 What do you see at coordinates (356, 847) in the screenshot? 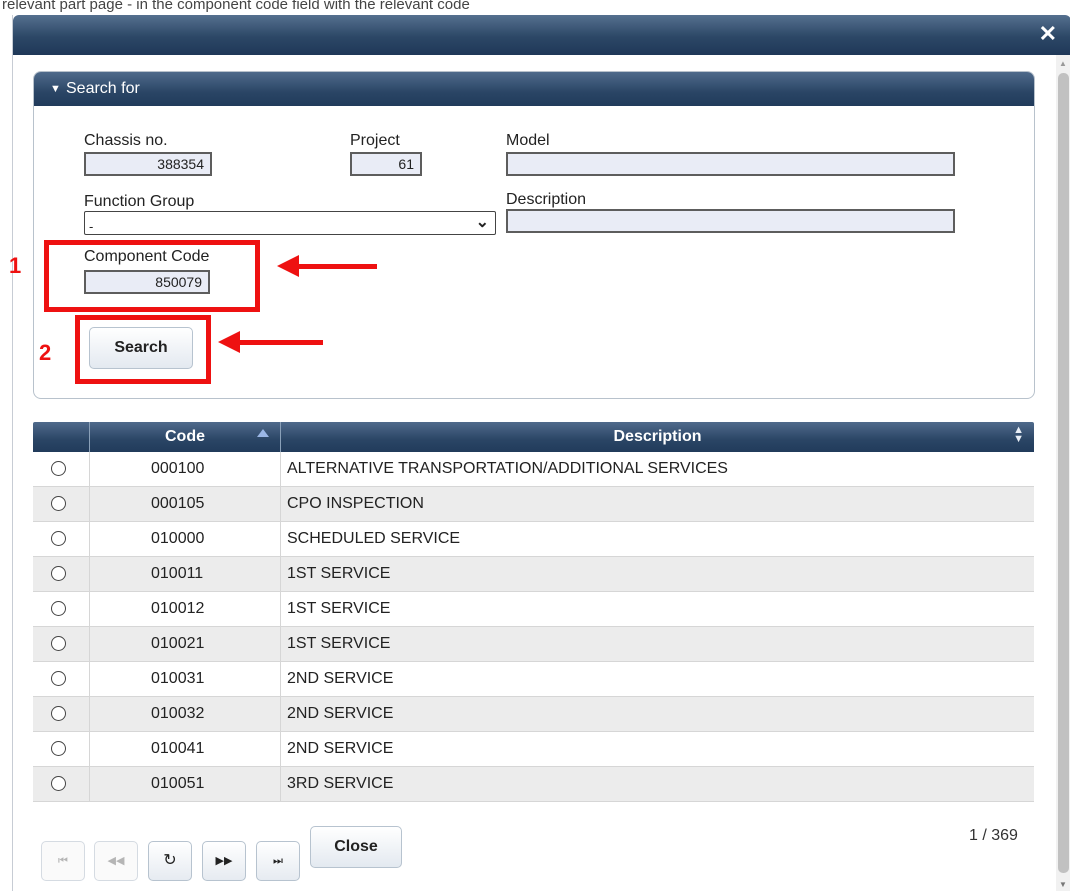
I see `close-button: Close` at bounding box center [356, 847].